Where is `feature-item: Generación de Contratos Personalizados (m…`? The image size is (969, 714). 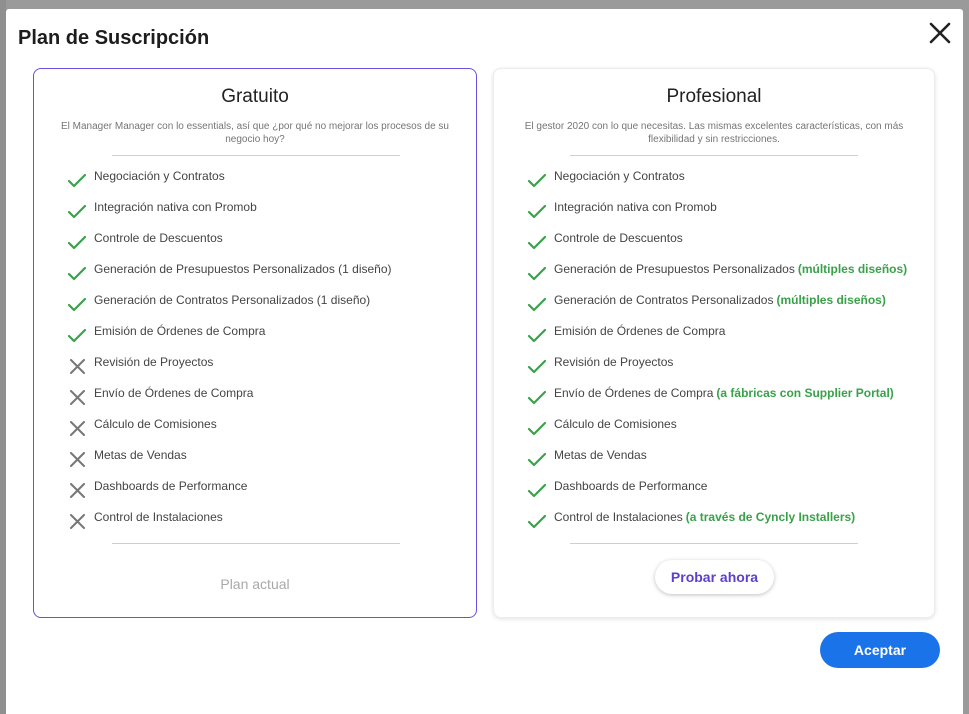
feature-item: Generación de Contratos Personalizados (m… is located at coordinates (725, 305).